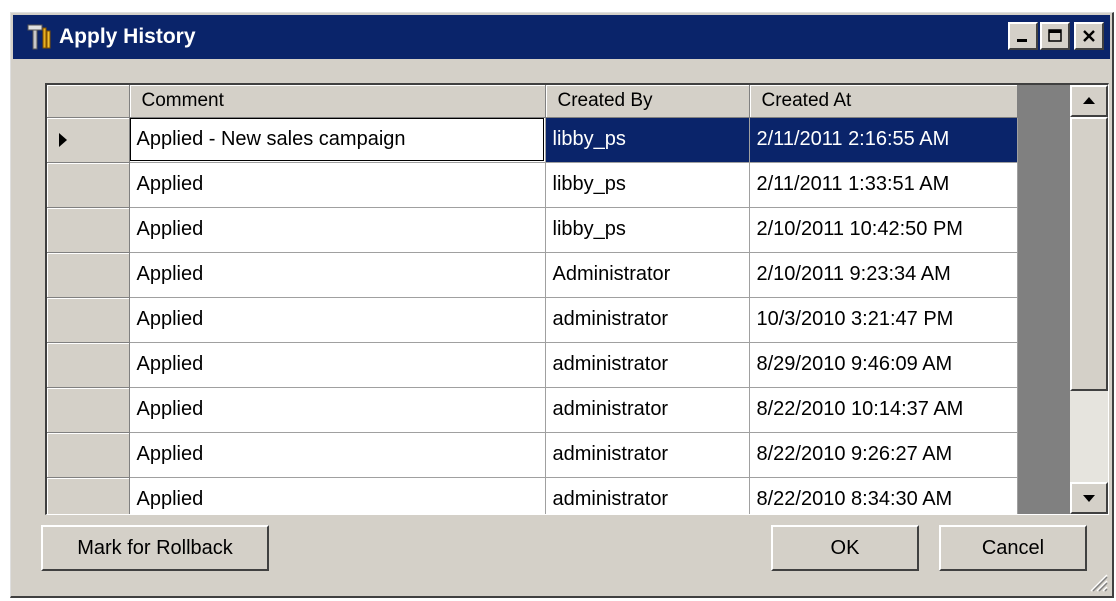 The image size is (1116, 601). I want to click on created-at-cell: 2/11/2011 2:16:55 AM, so click(883, 140).